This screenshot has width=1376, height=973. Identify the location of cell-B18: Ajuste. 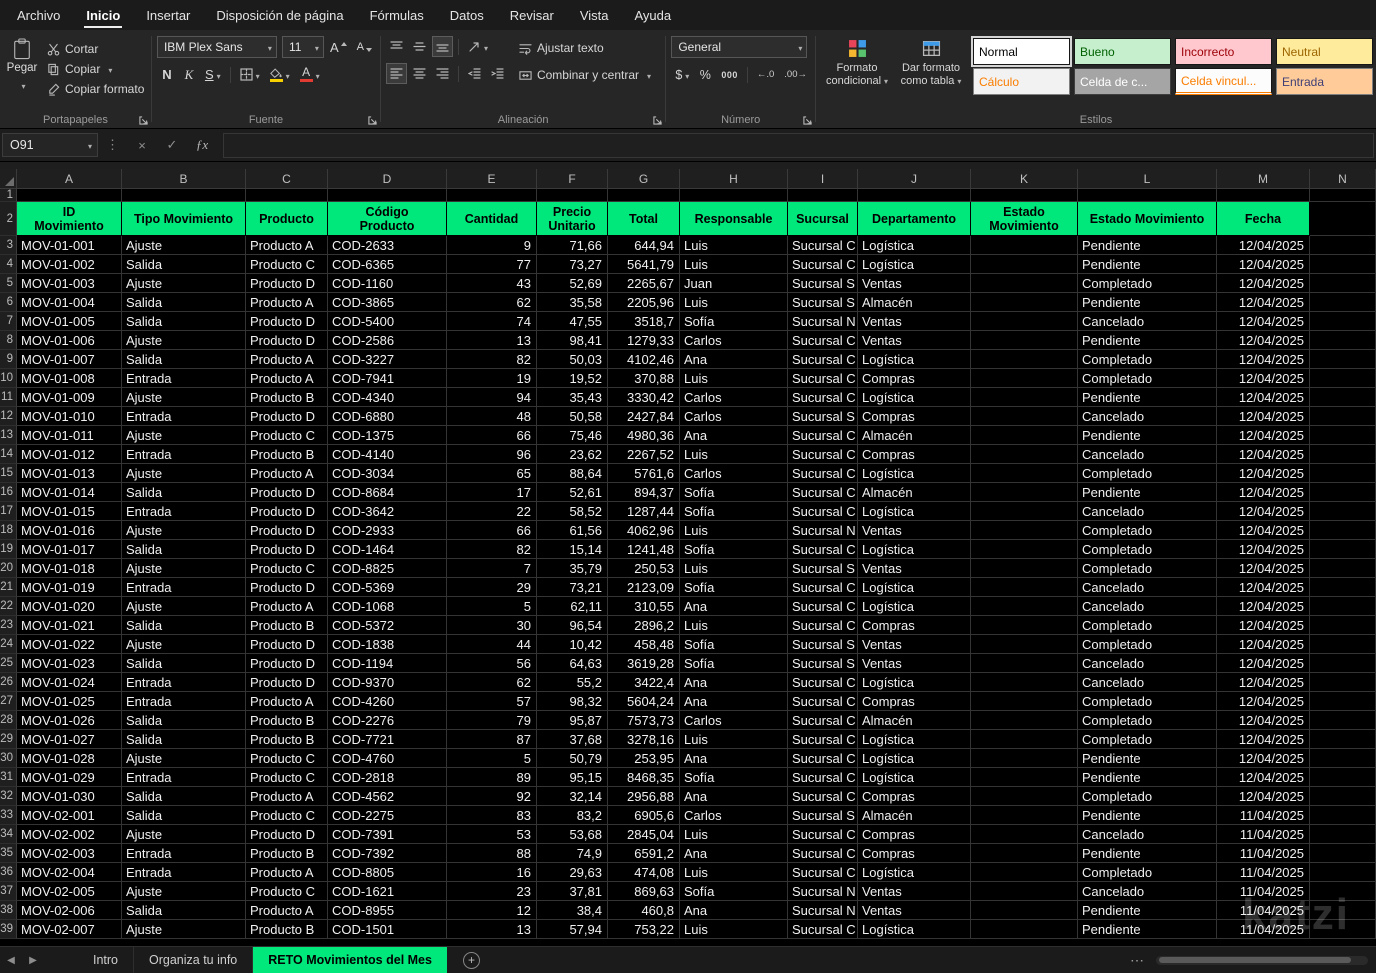
(184, 530).